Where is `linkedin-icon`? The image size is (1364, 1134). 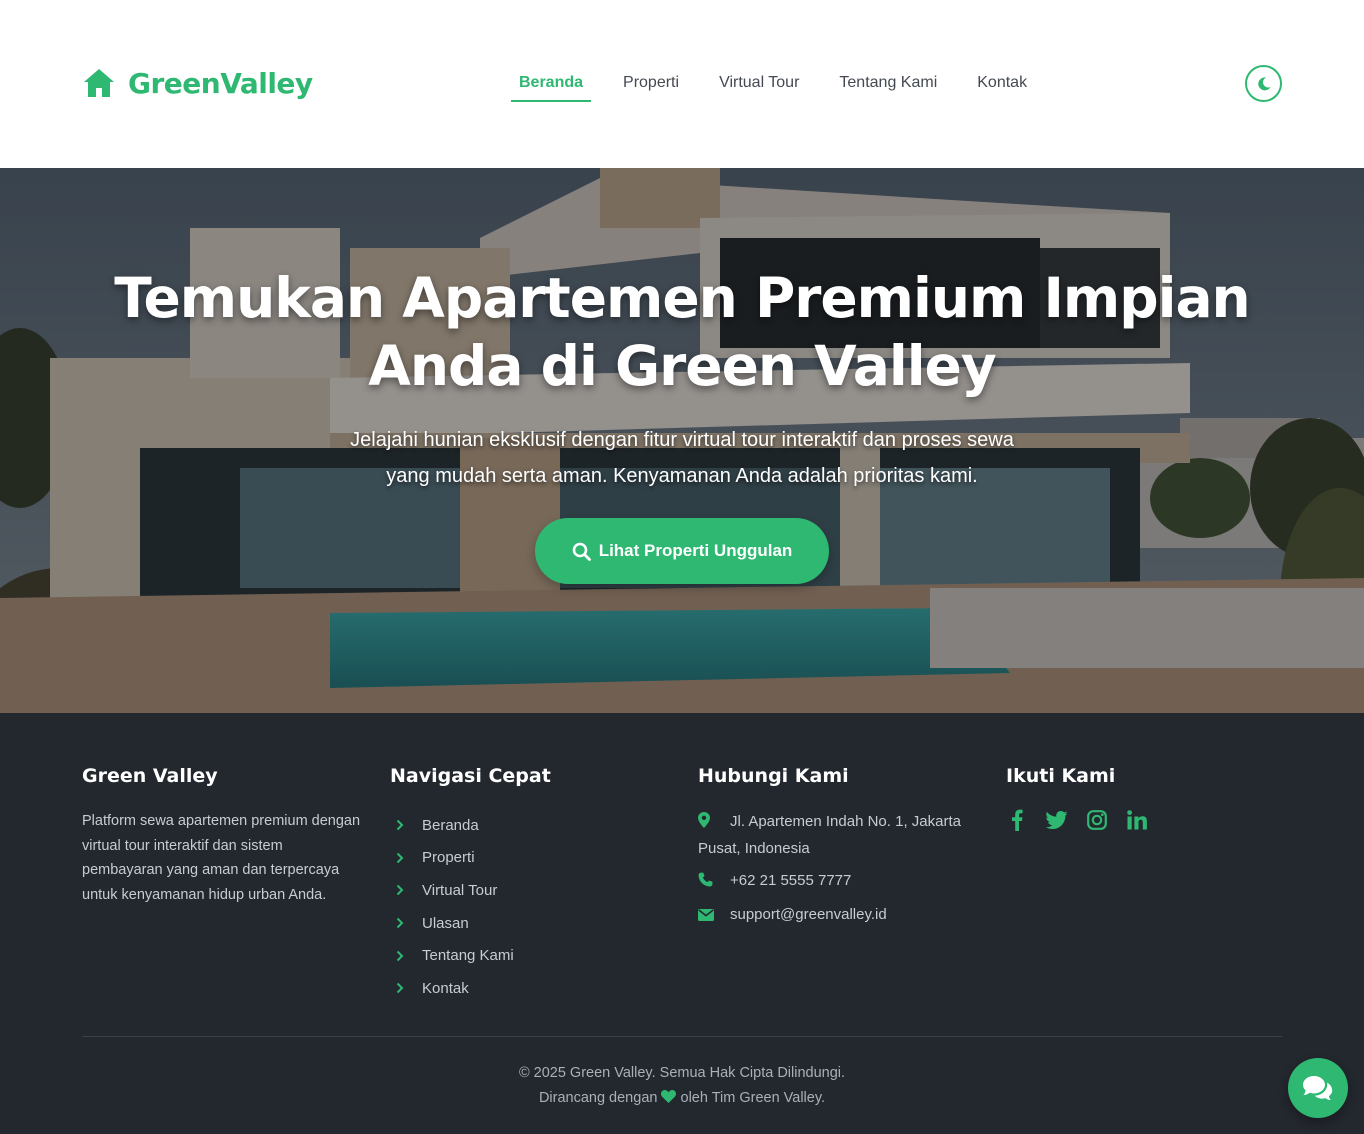
linkedin-icon is located at coordinates (1137, 820).